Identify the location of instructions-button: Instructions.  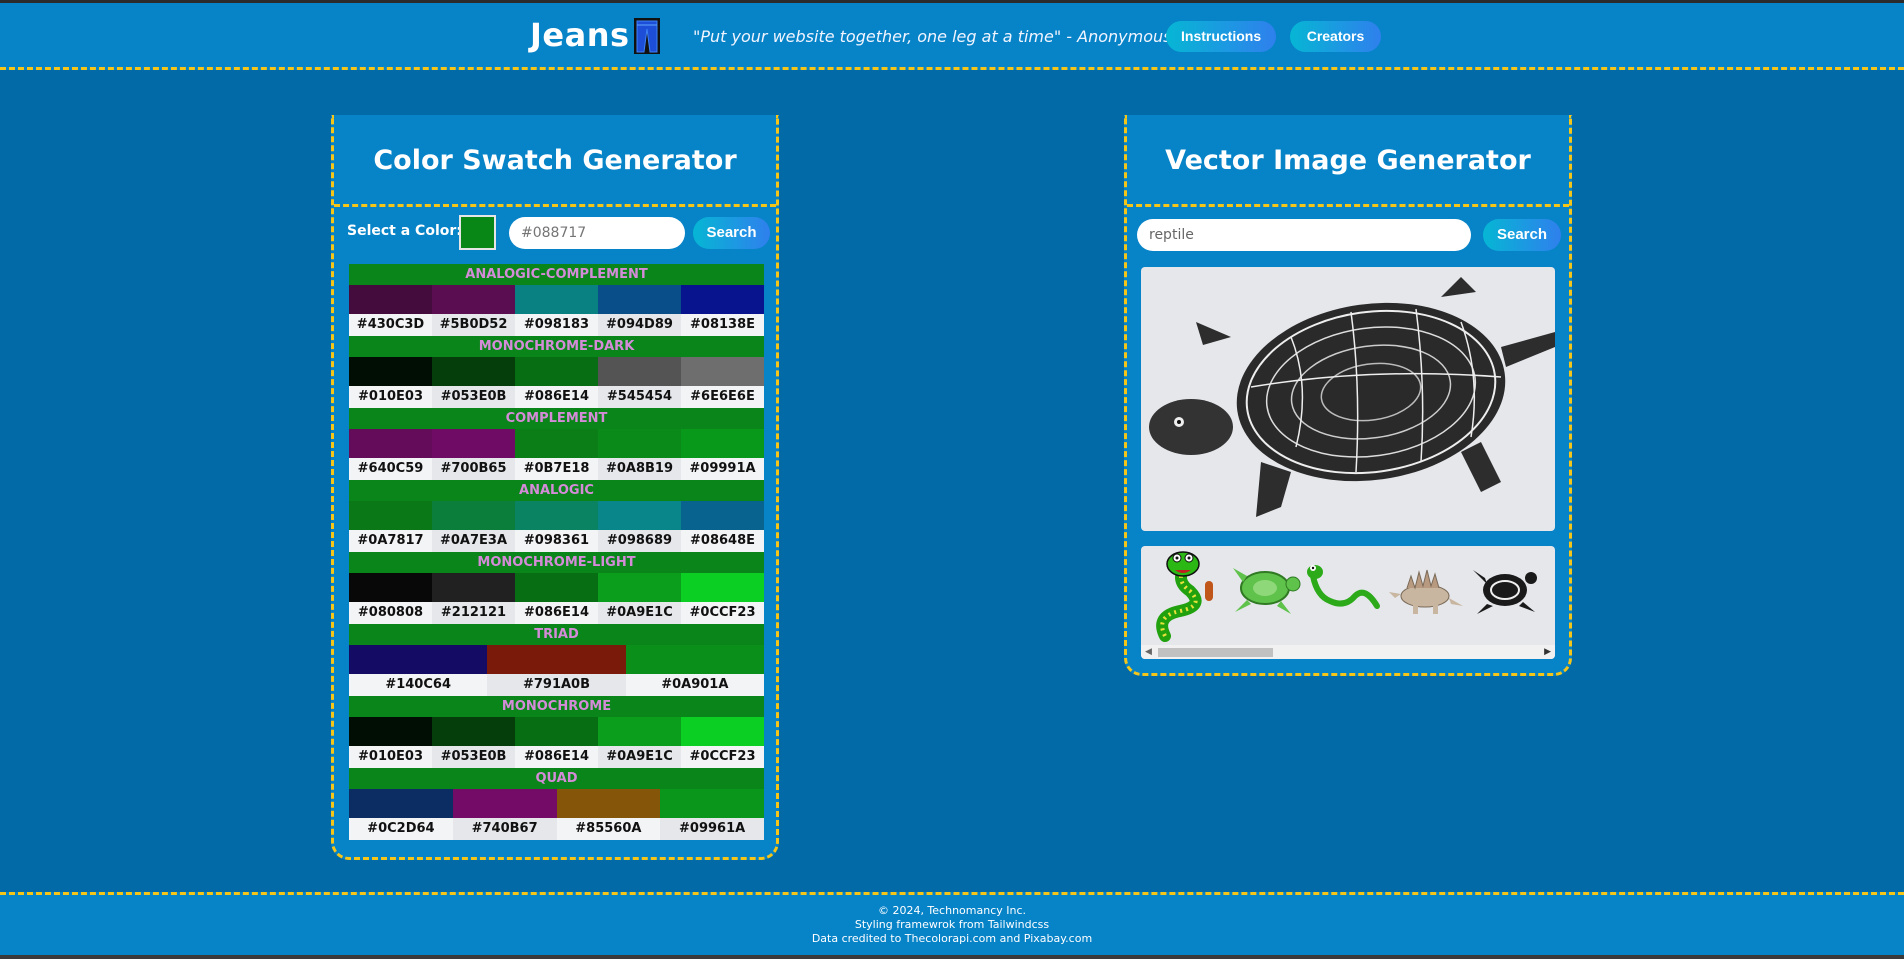
(1221, 36).